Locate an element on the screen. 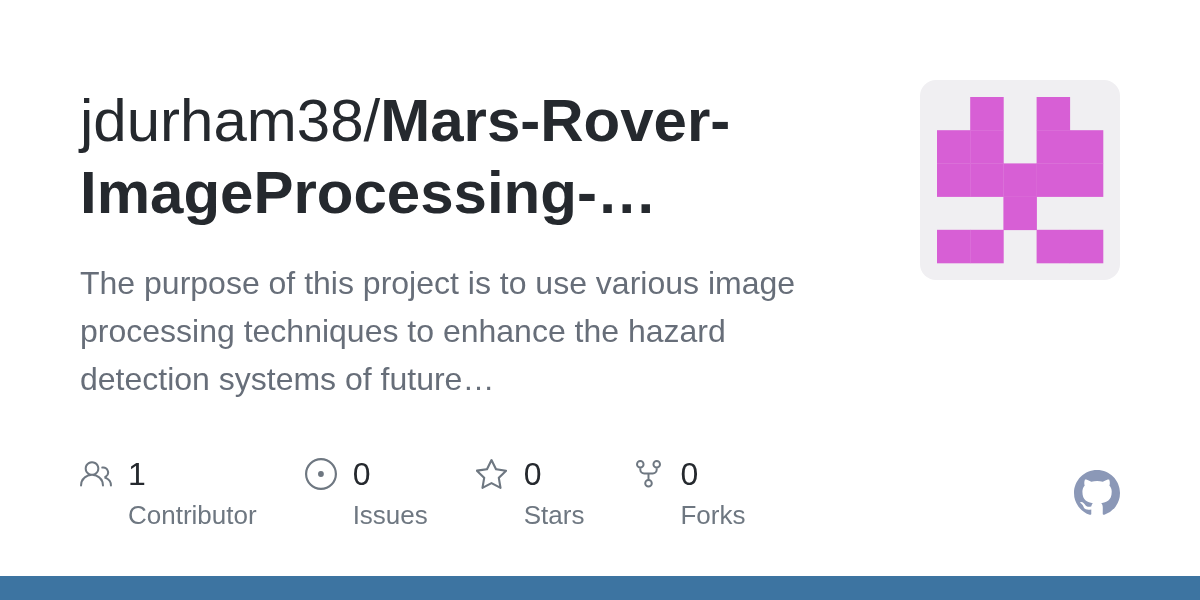 The width and height of the screenshot is (1200, 600). fork-icon is located at coordinates (648, 474).